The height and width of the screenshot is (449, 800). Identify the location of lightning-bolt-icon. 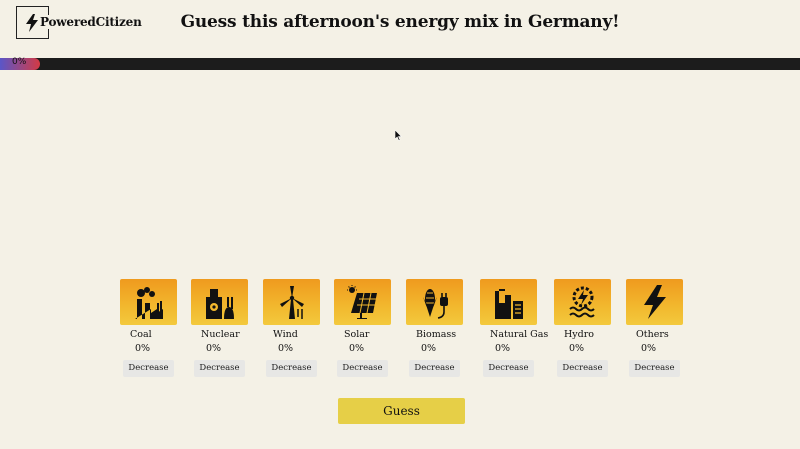
(655, 302).